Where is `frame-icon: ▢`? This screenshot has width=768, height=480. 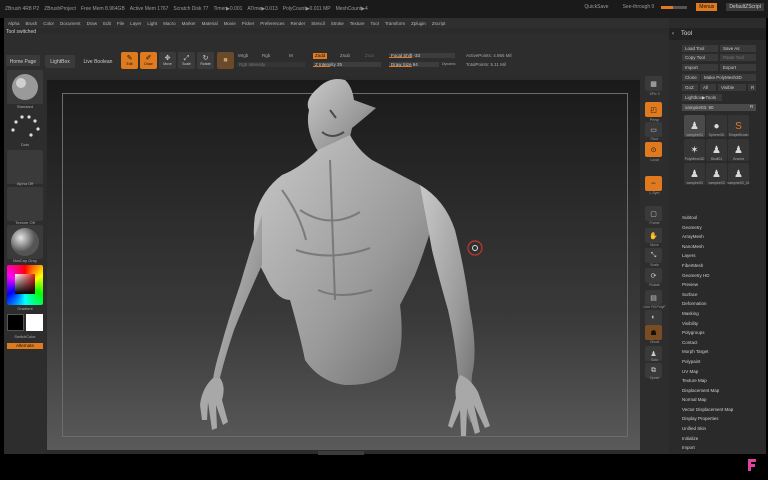
frame-icon: ▢ is located at coordinates (653, 214).